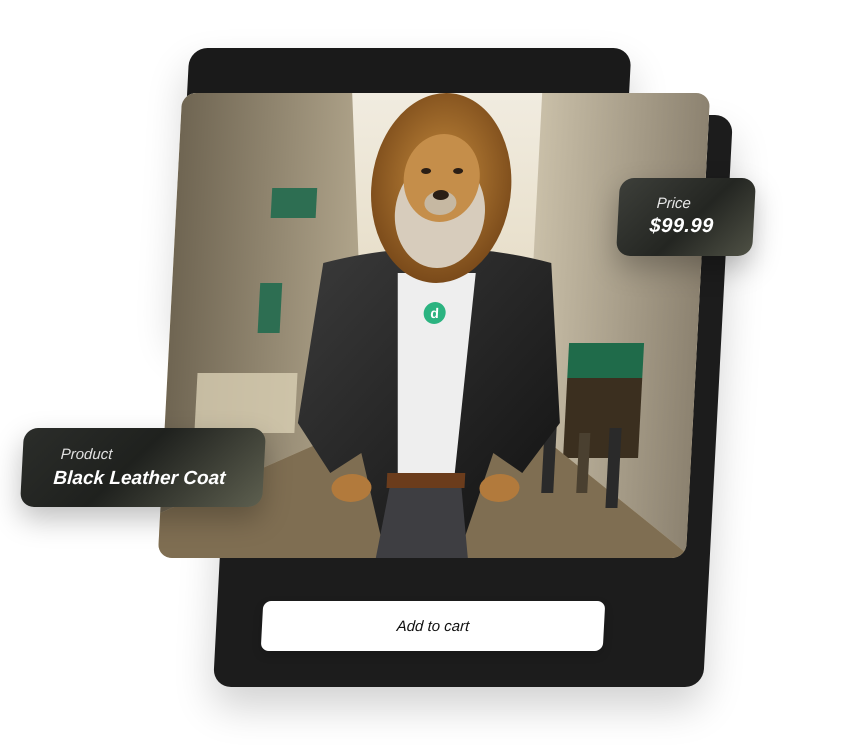 Image resolution: width=844 pixels, height=745 pixels. I want to click on price-card: Price $99.99, so click(686, 217).